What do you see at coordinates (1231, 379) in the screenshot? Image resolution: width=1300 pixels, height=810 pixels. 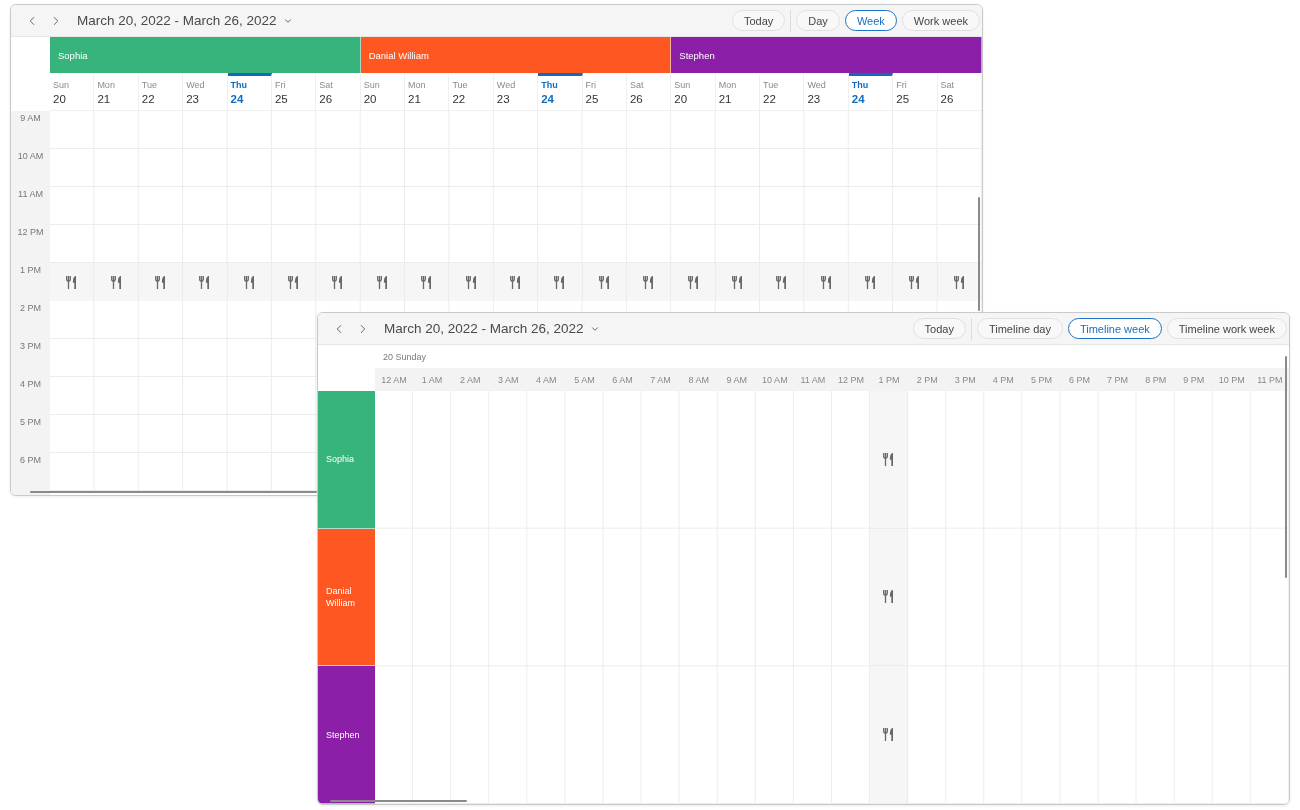 I see `hour-label: 10 PM` at bounding box center [1231, 379].